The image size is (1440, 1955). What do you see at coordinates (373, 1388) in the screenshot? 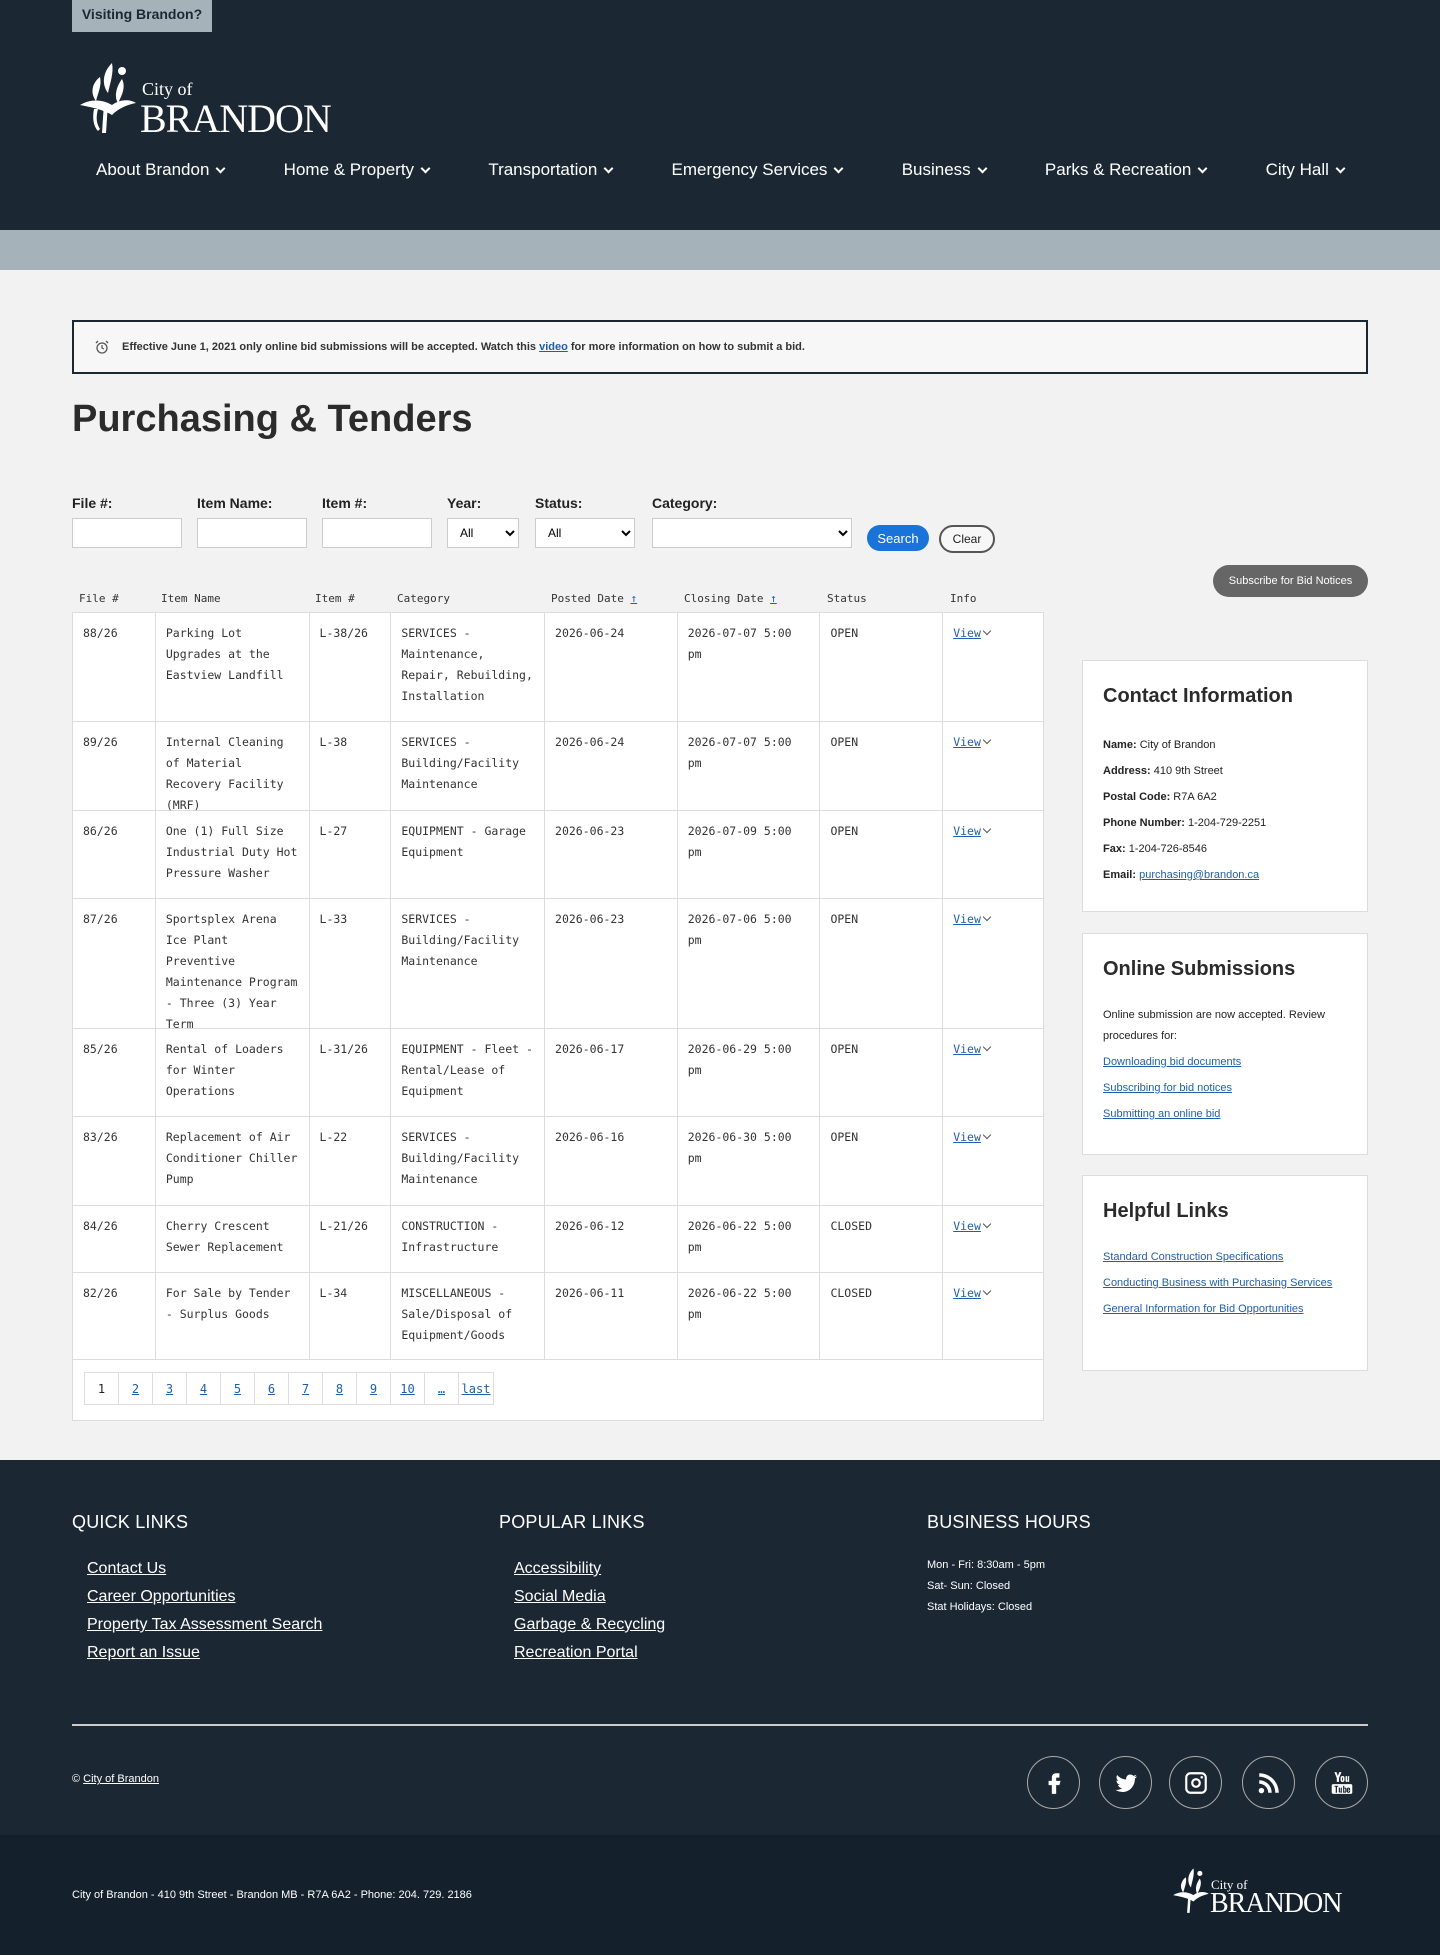
I see `page-9: 9` at bounding box center [373, 1388].